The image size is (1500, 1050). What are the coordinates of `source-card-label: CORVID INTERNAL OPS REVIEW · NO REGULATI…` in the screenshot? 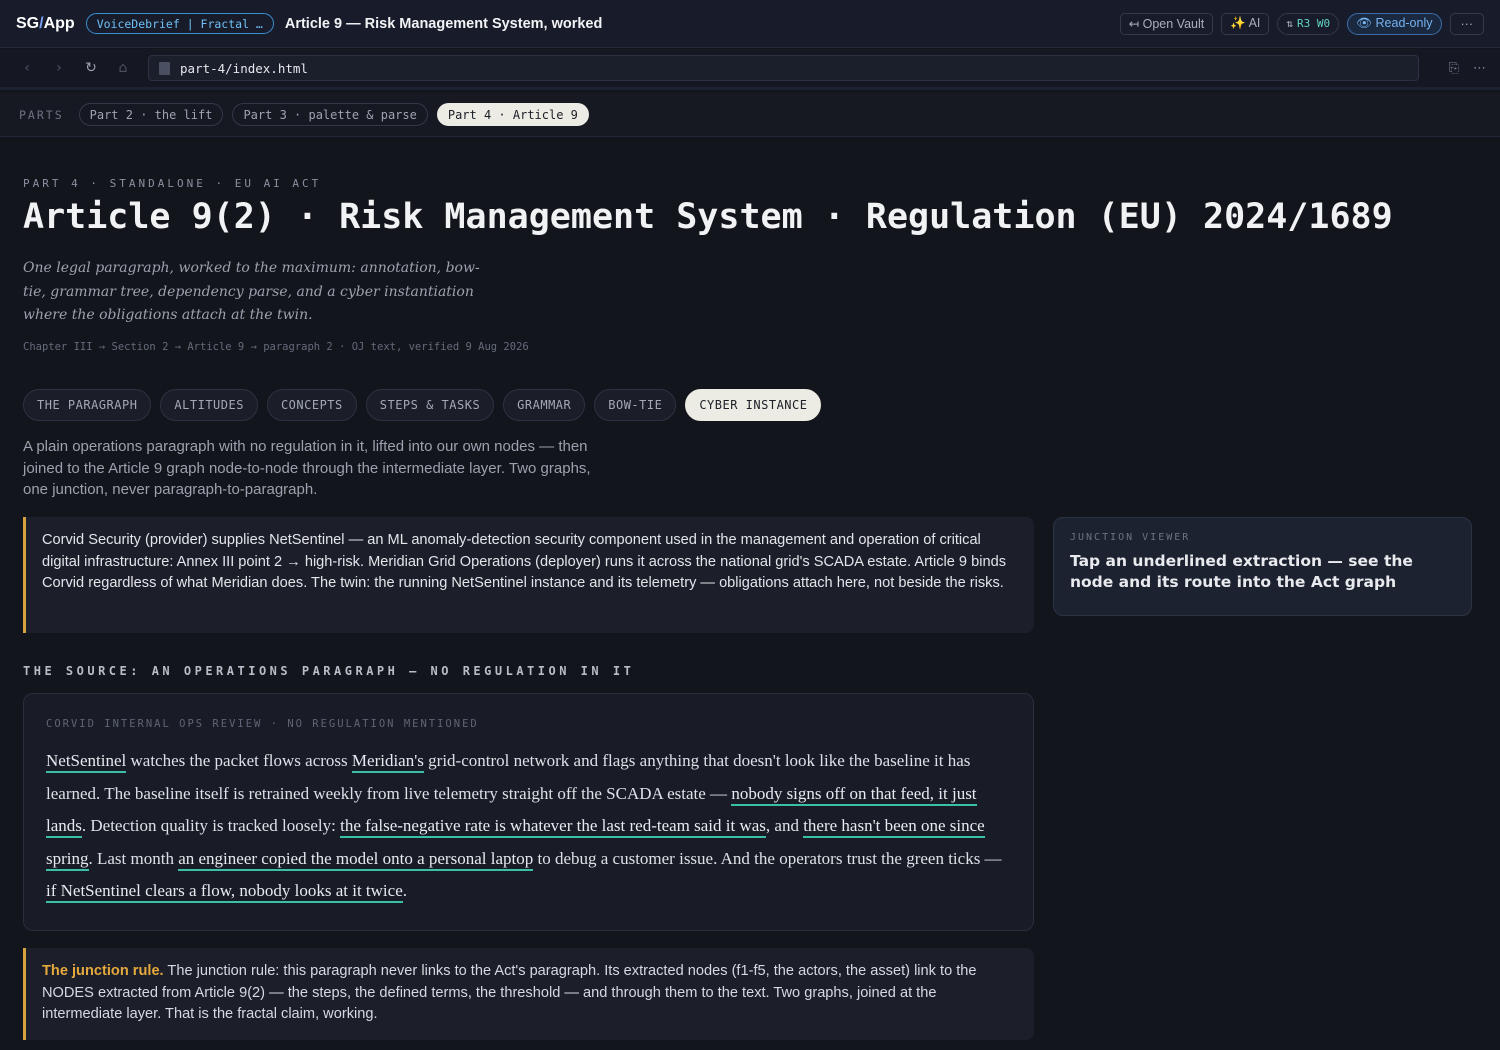 It's located at (262, 724).